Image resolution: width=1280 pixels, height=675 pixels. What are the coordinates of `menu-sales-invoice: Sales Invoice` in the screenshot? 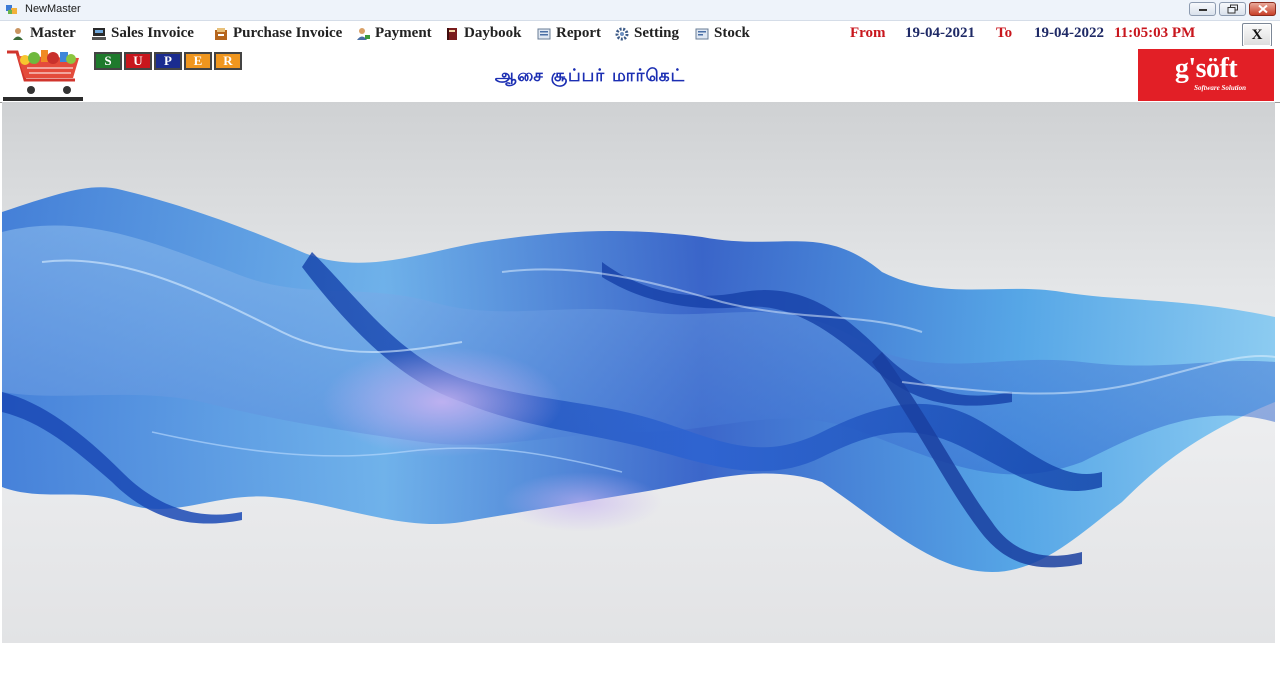 It's located at (143, 33).